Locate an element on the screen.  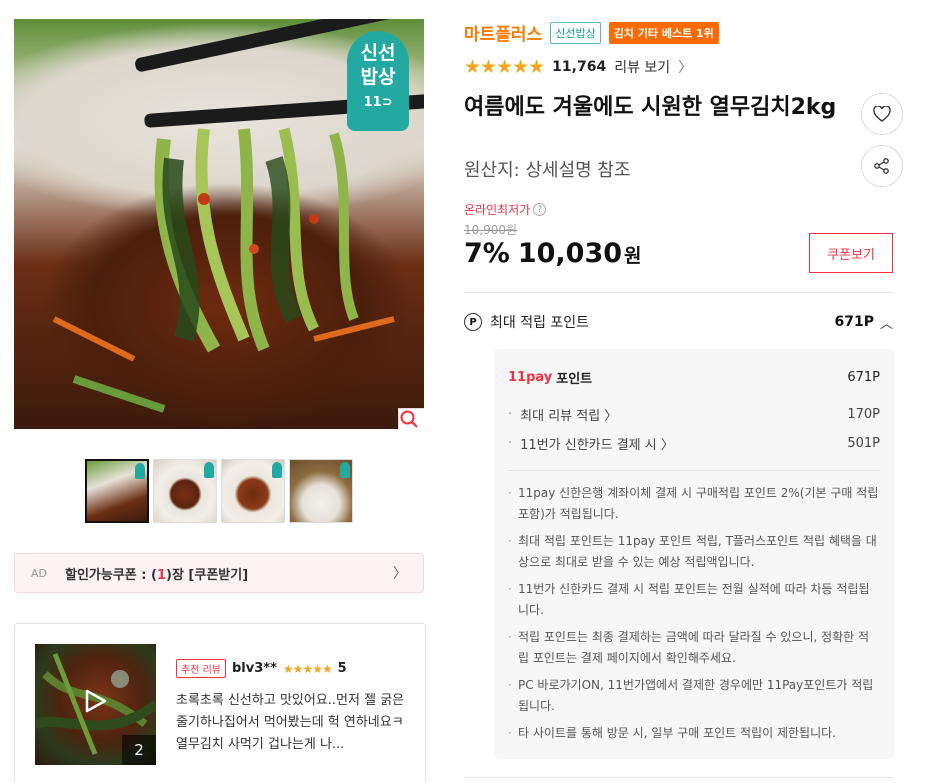
like-button is located at coordinates (882, 114).